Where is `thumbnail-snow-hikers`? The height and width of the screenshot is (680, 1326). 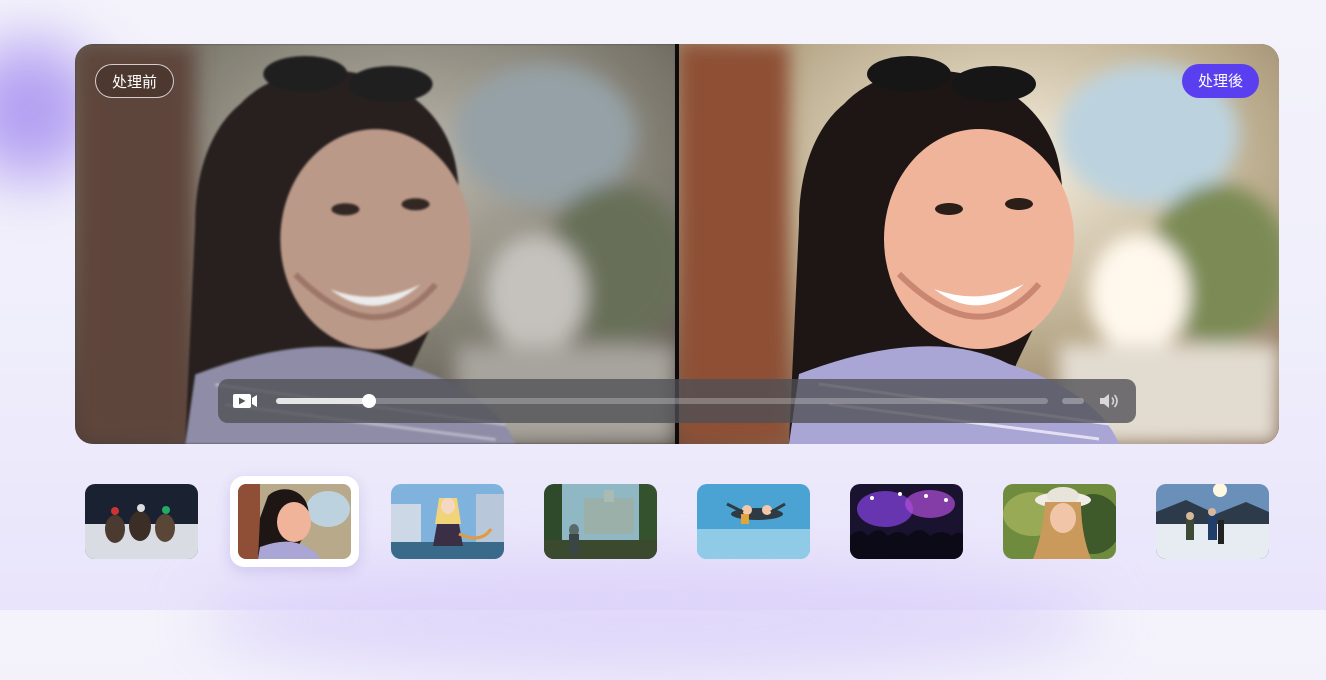 thumbnail-snow-hikers is located at coordinates (1212, 521).